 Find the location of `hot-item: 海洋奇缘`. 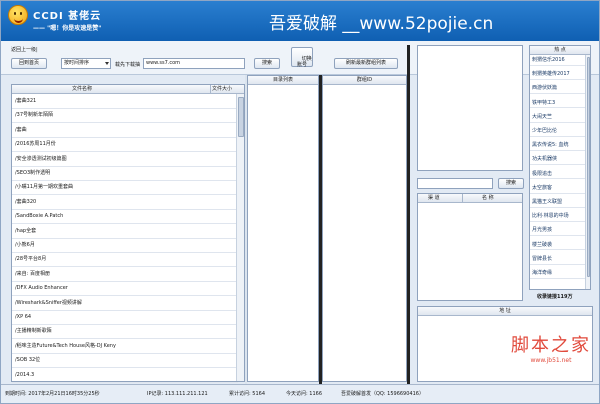

hot-item: 海洋奇缘 is located at coordinates (558, 273).